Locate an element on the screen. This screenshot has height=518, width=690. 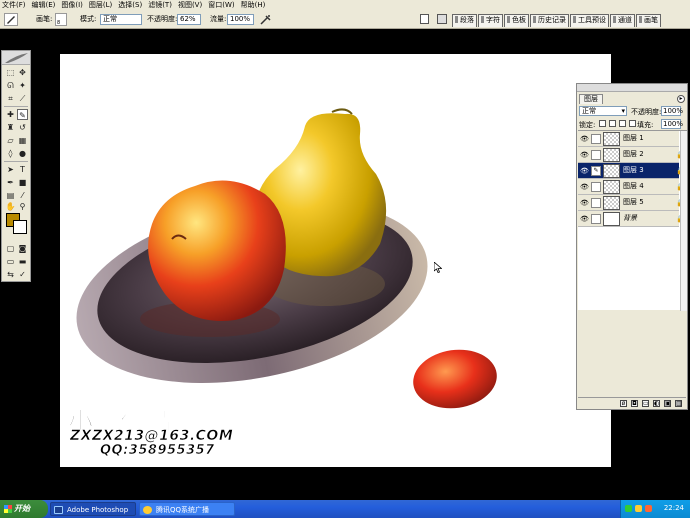
move-tool-icon: ✥ is located at coordinates (22, 72).